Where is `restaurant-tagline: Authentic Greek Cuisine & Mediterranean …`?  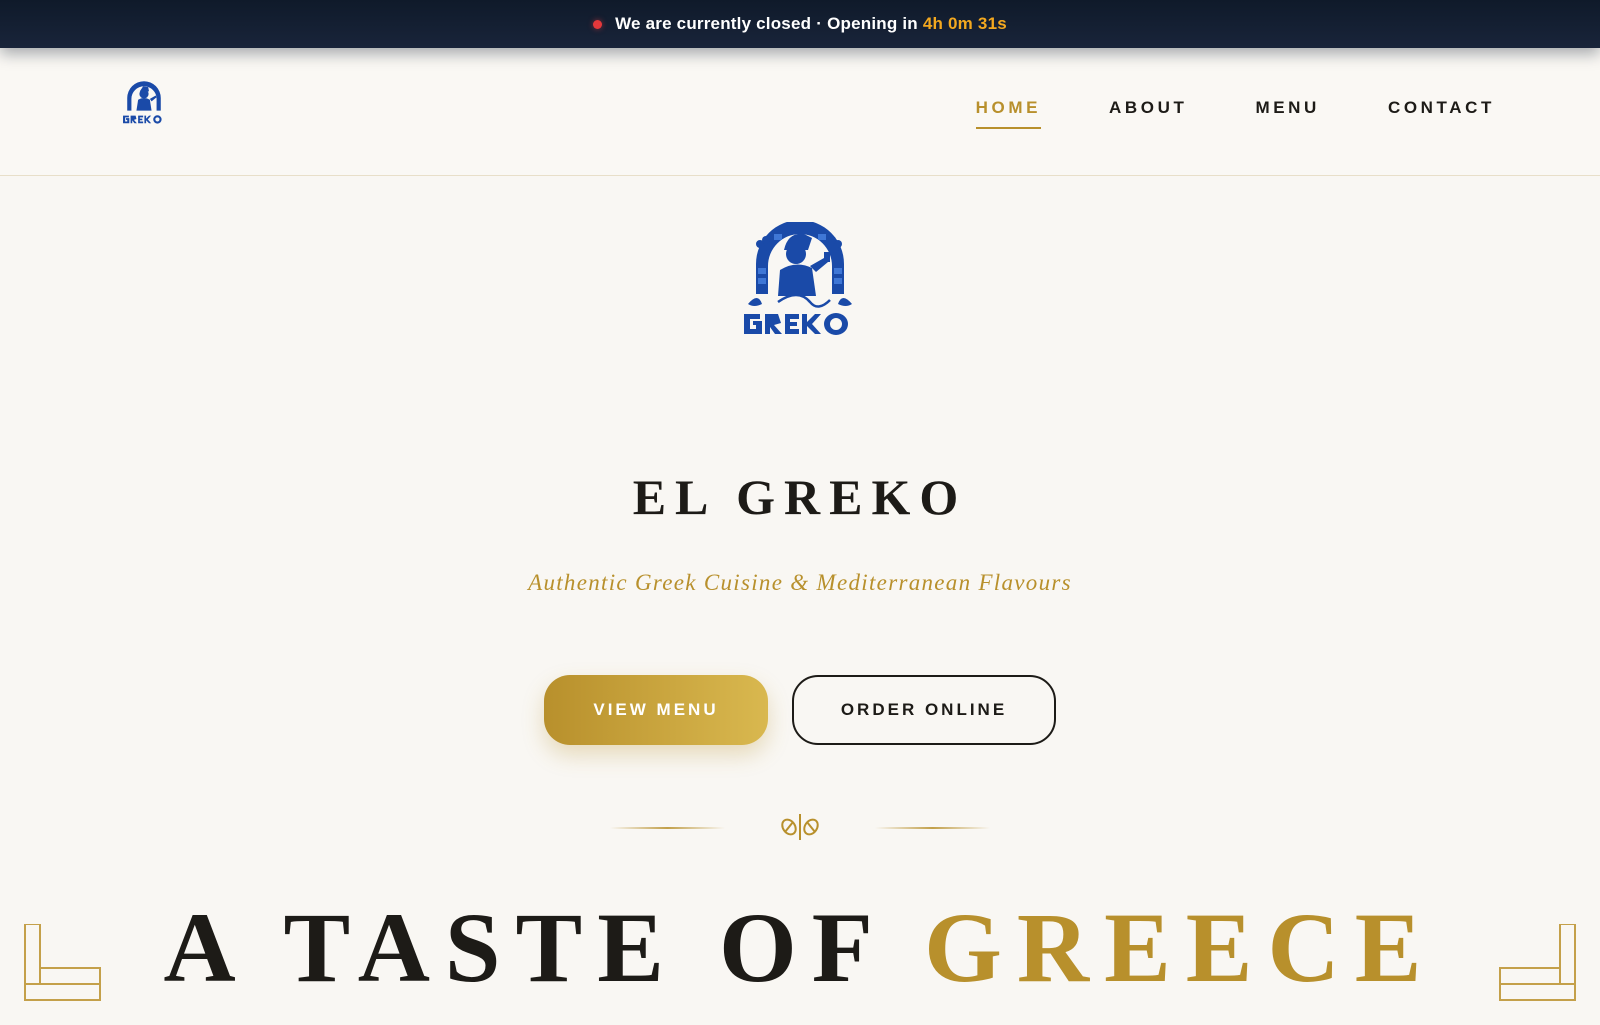
restaurant-tagline: Authentic Greek Cuisine & Mediterranean … is located at coordinates (800, 582).